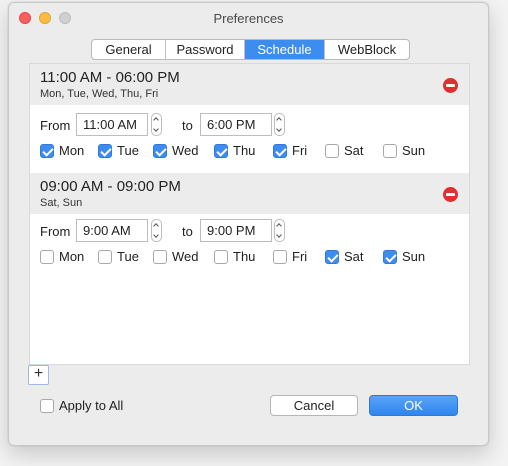 The image size is (508, 466). I want to click on to-time-field: 6:00 PM, so click(236, 124).